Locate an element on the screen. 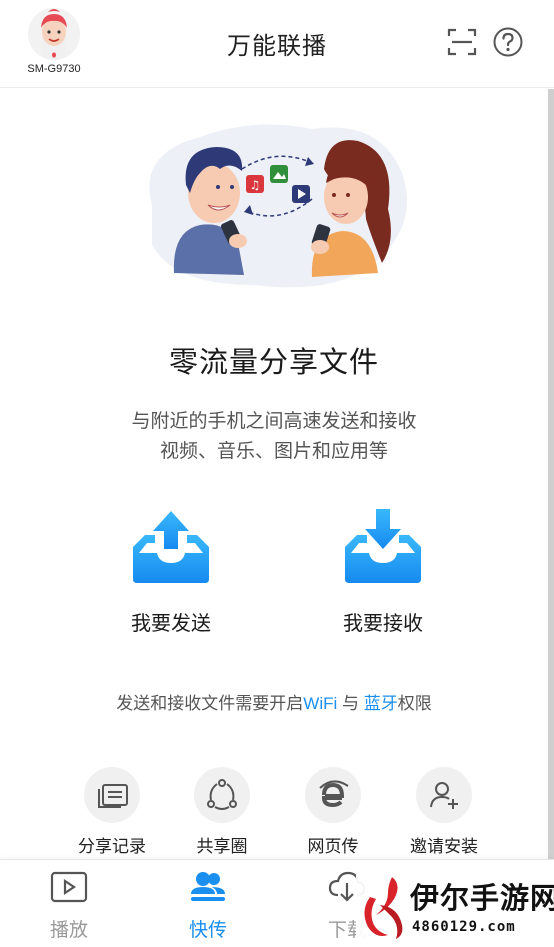 The image size is (554, 947). download-tray-icon is located at coordinates (383, 546).